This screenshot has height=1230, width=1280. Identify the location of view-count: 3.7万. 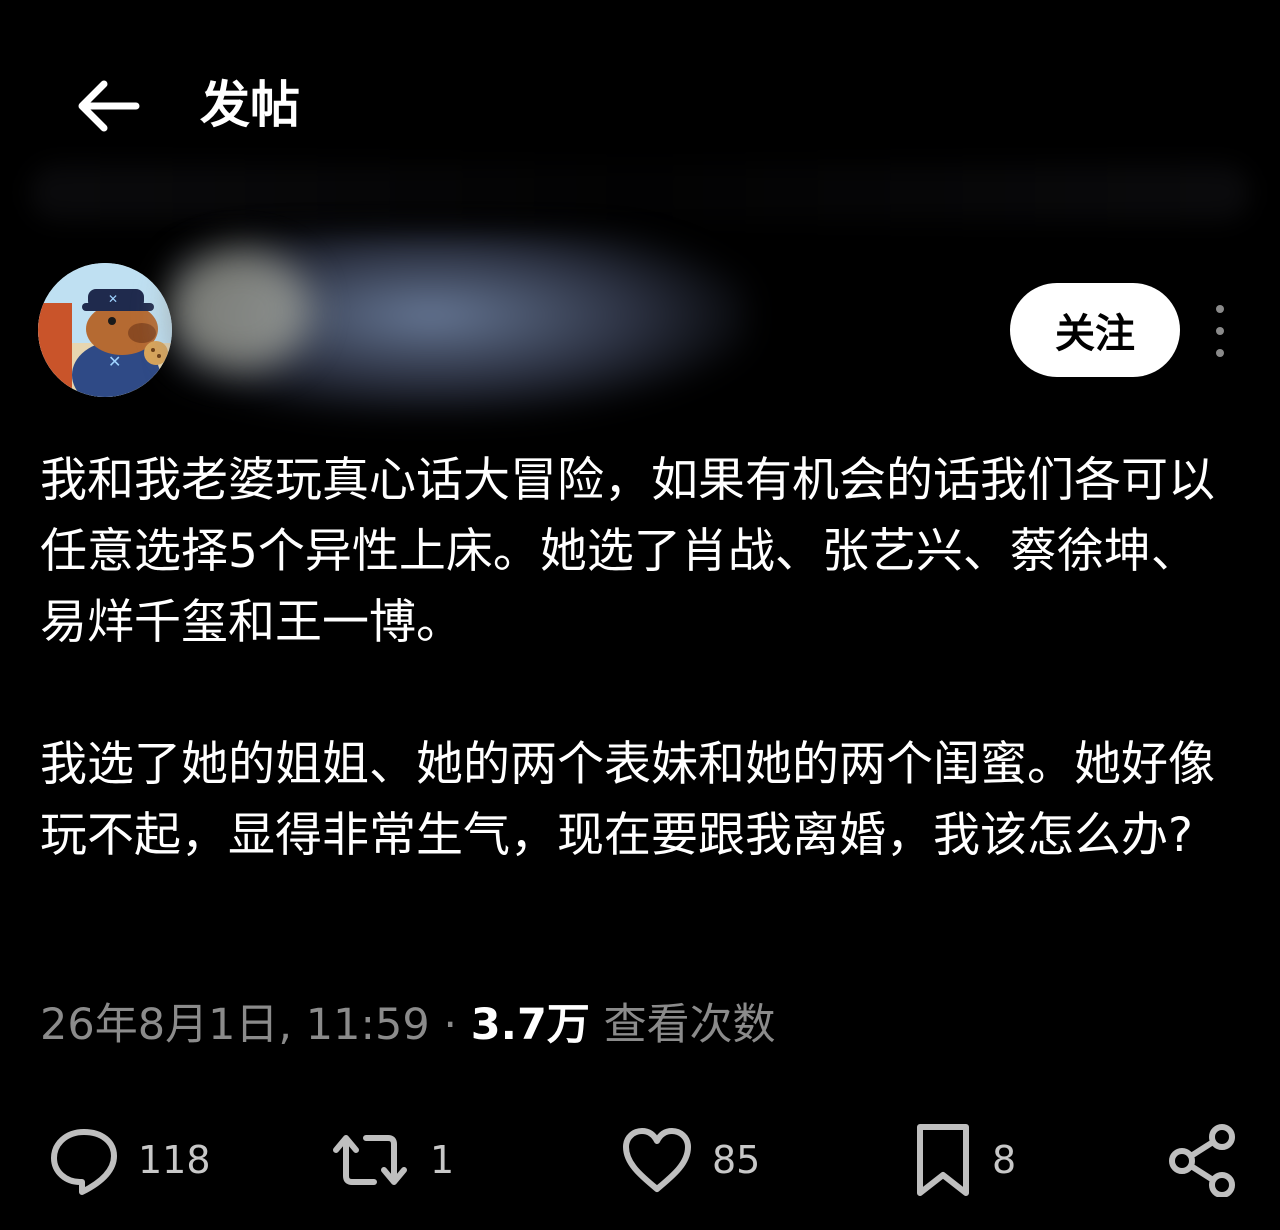
(530, 1025).